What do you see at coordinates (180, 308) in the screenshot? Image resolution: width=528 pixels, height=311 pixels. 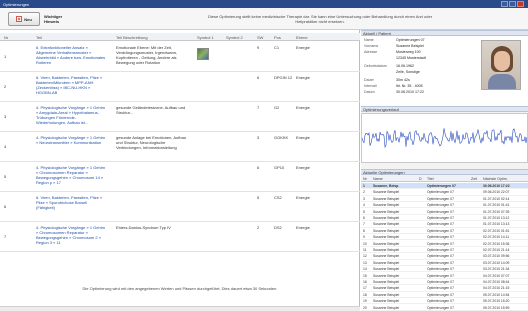 I see `horizontal-scrollbar` at bounding box center [180, 308].